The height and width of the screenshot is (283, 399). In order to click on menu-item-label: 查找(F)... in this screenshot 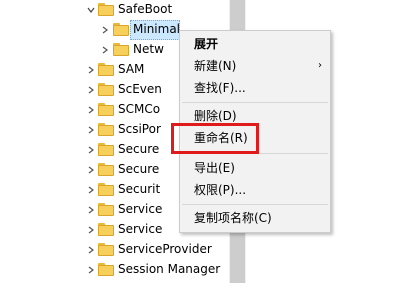, I will do `click(220, 88)`.